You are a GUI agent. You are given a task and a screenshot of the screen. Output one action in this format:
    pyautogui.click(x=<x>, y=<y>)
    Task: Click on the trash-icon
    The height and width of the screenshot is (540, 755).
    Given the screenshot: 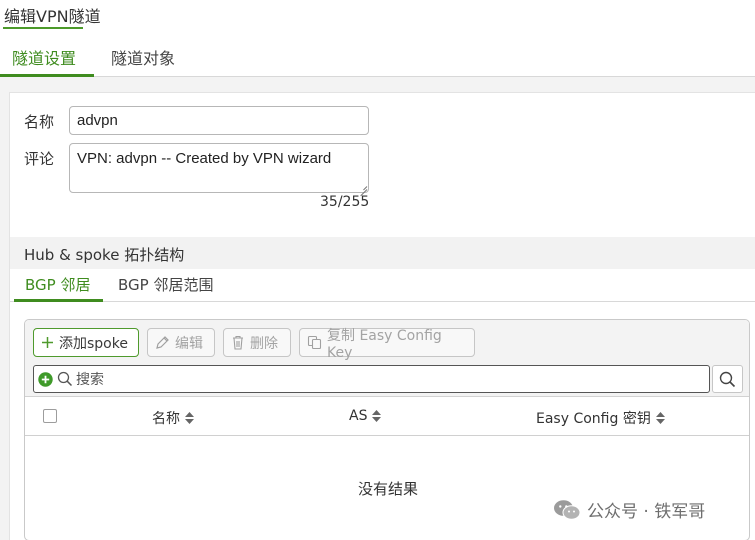 What is the action you would take?
    pyautogui.click(x=238, y=342)
    